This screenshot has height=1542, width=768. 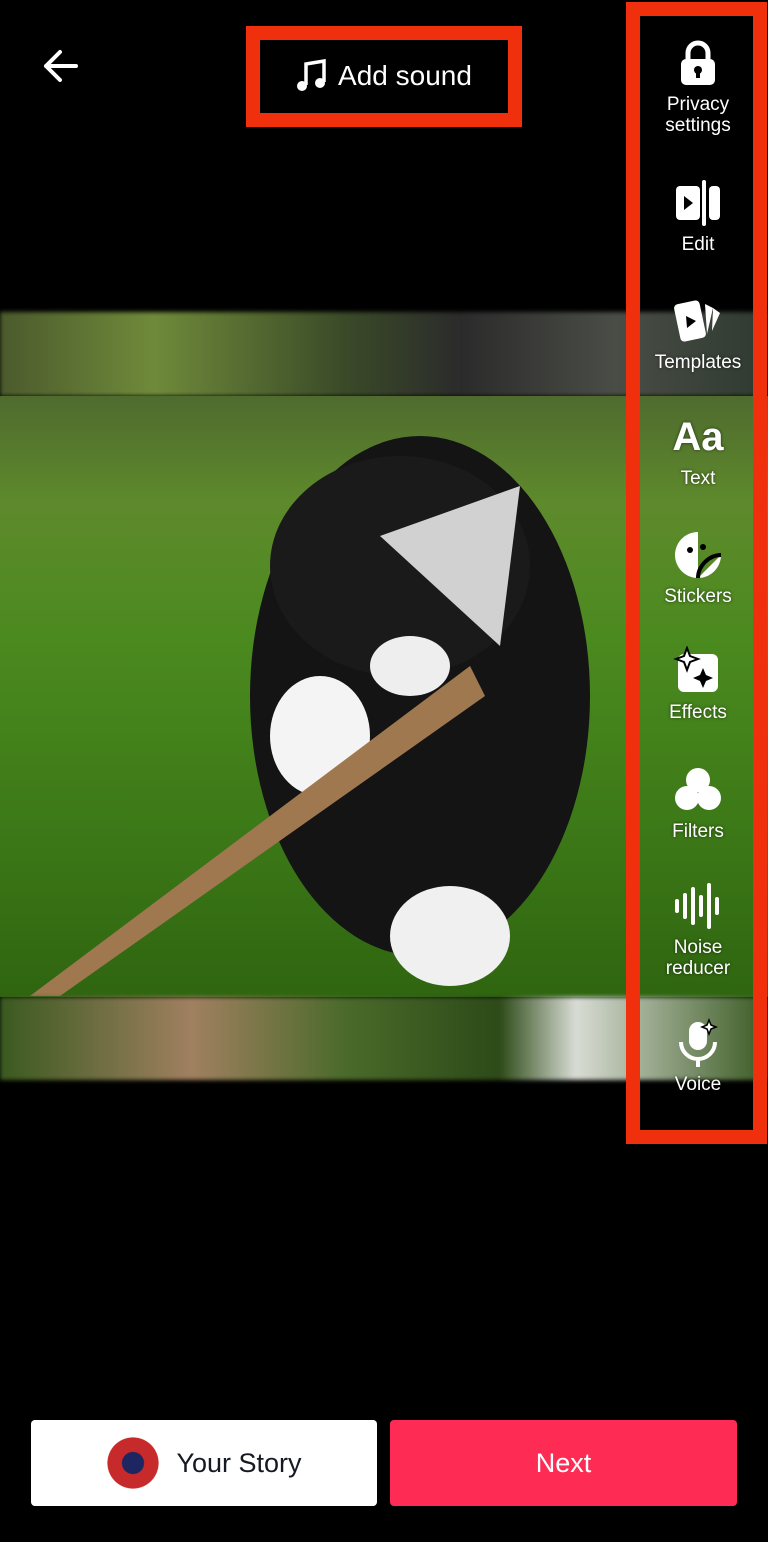 I want to click on highlight-box-add-sound, so click(x=384, y=76).